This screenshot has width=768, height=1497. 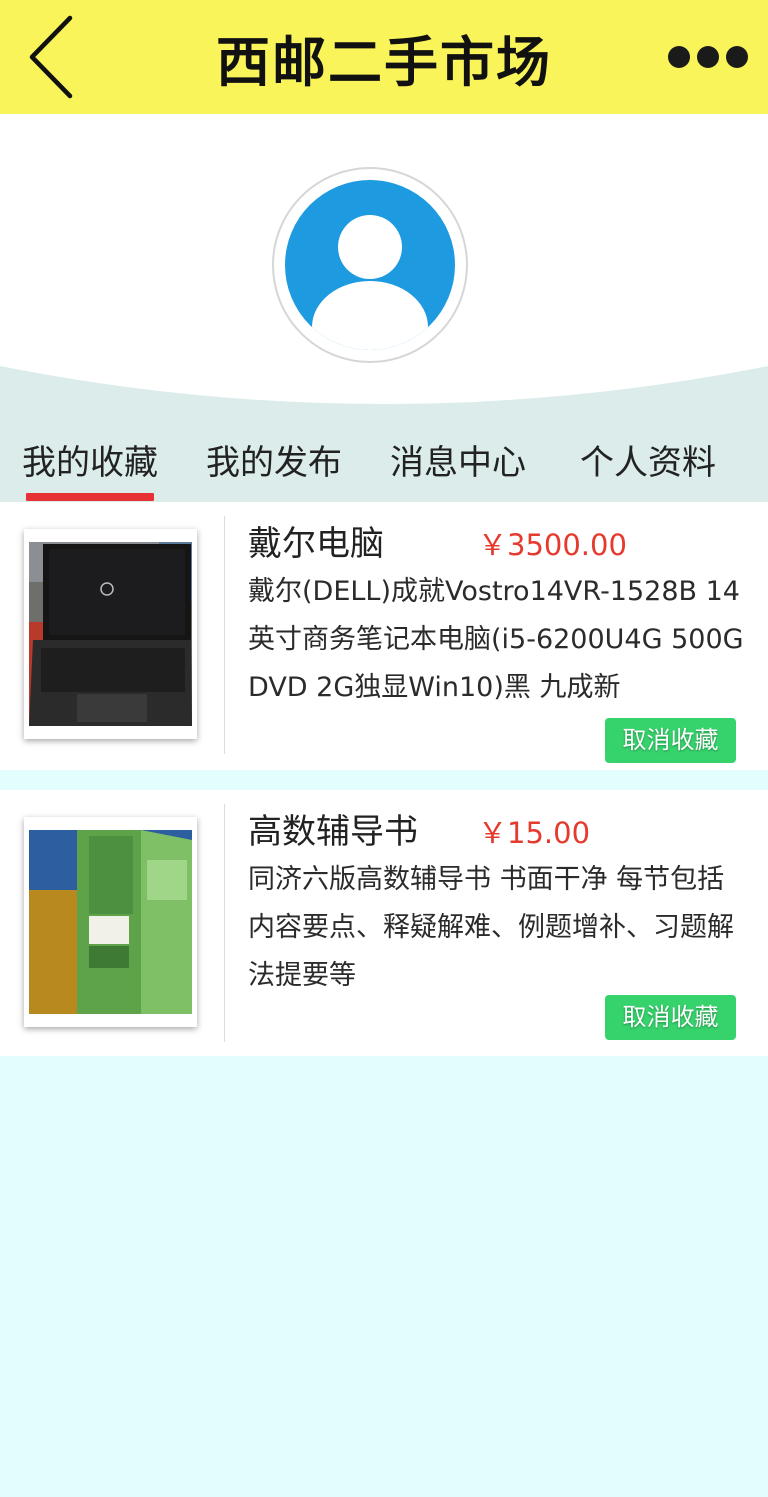 I want to click on tab-favorites: 我的收藏, so click(x=90, y=468).